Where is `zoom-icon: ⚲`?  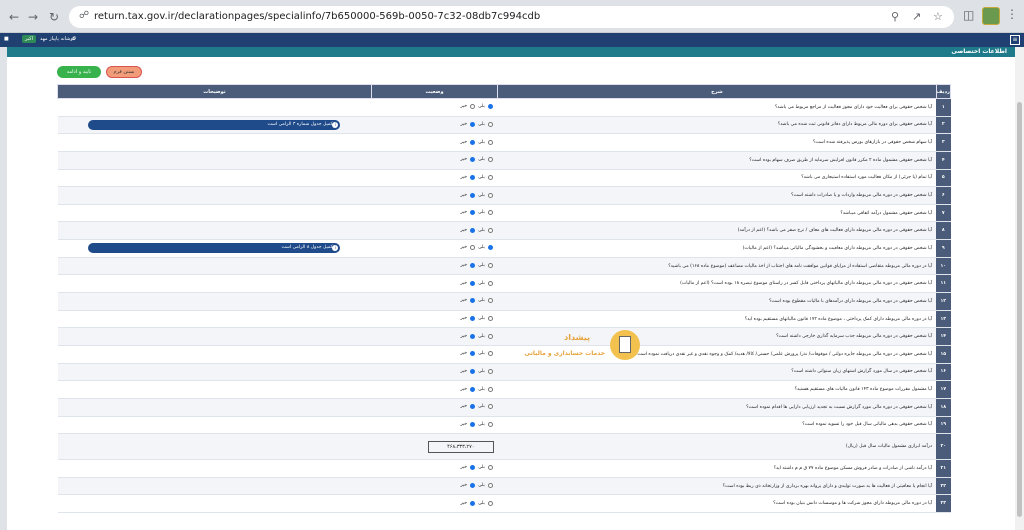
zoom-icon: ⚲ is located at coordinates (895, 16).